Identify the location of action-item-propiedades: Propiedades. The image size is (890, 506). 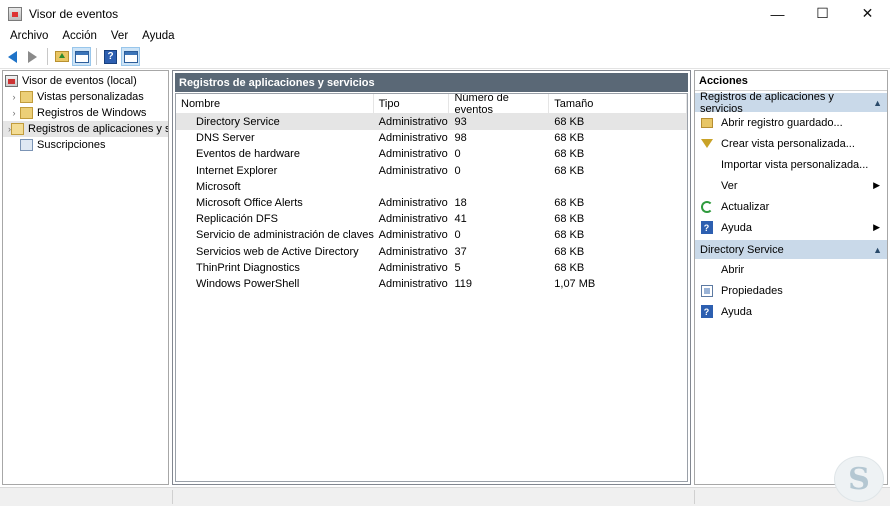
(791, 290).